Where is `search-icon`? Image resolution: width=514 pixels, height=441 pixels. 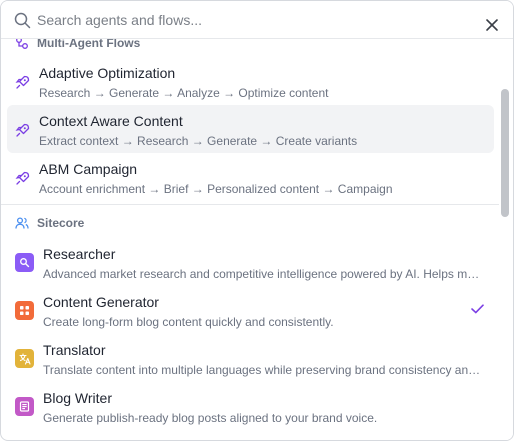 search-icon is located at coordinates (22, 20).